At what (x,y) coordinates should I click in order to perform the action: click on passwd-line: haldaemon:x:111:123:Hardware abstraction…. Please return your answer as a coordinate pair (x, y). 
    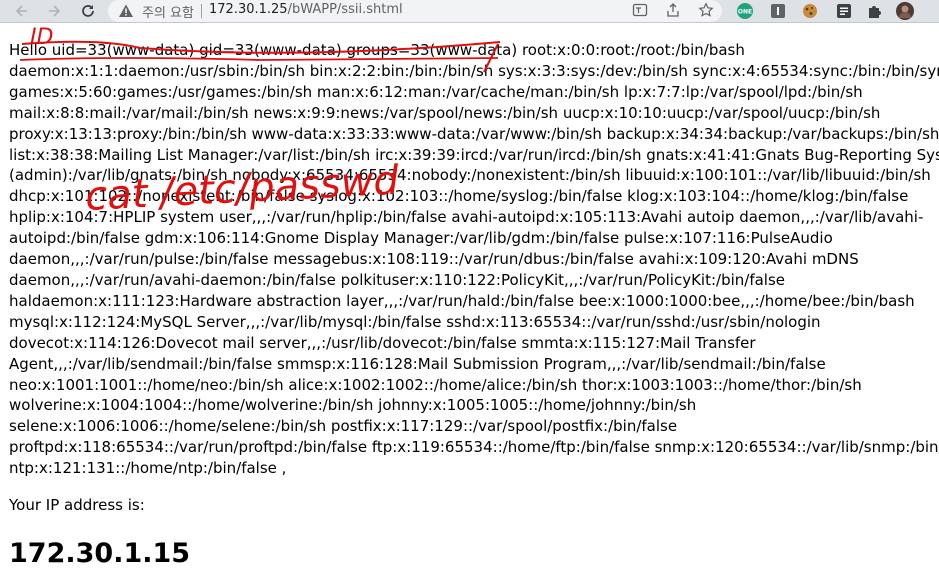
    Looking at the image, I should click on (462, 300).